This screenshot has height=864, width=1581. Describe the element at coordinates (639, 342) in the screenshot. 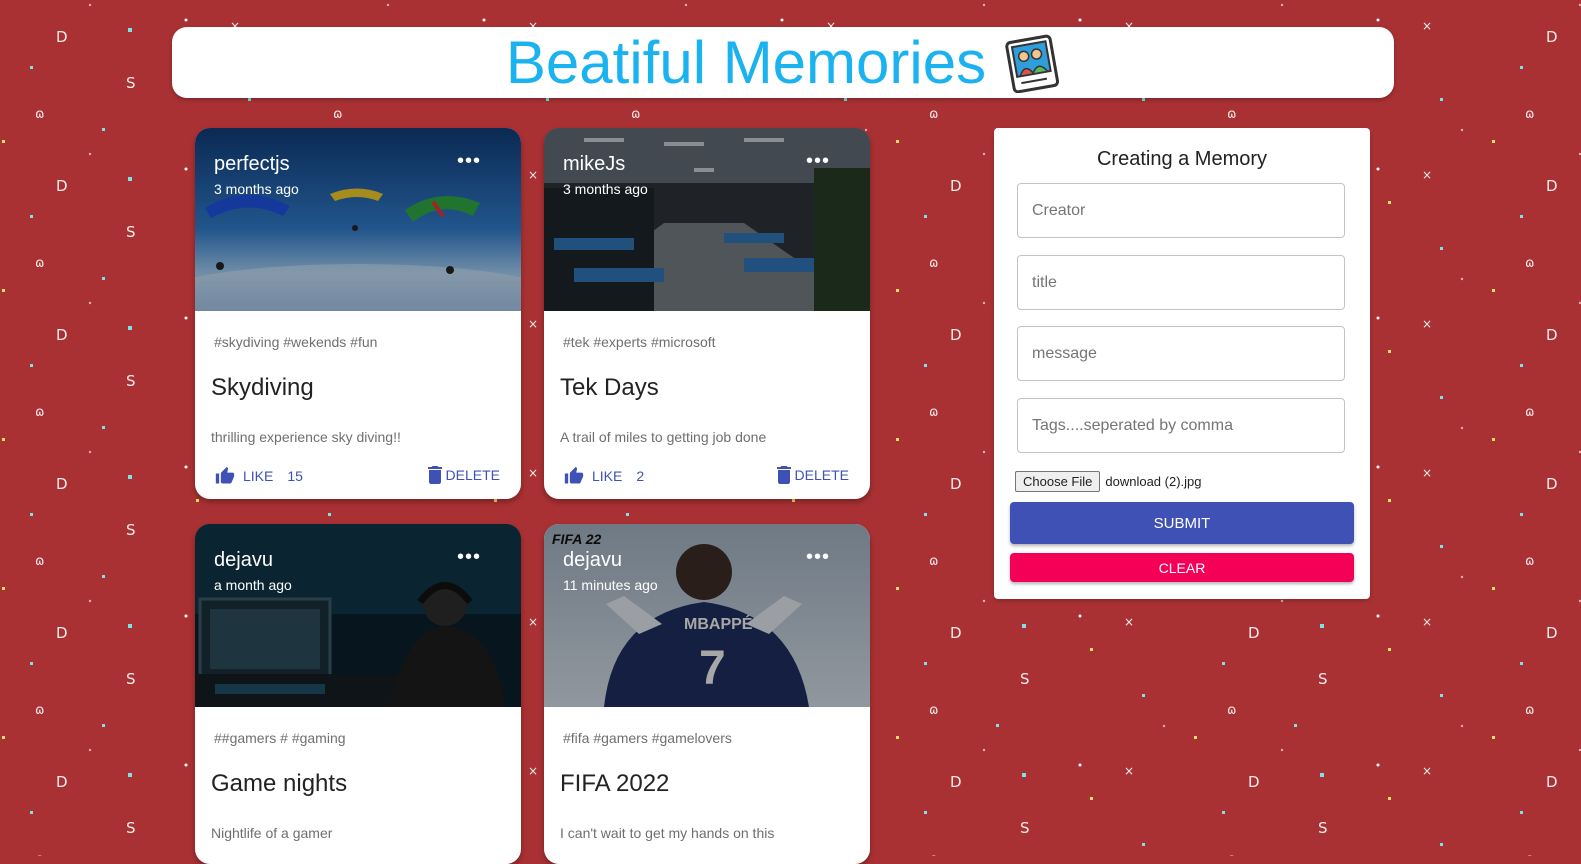

I see `post-tags: #tek #experts #microsoft` at that location.